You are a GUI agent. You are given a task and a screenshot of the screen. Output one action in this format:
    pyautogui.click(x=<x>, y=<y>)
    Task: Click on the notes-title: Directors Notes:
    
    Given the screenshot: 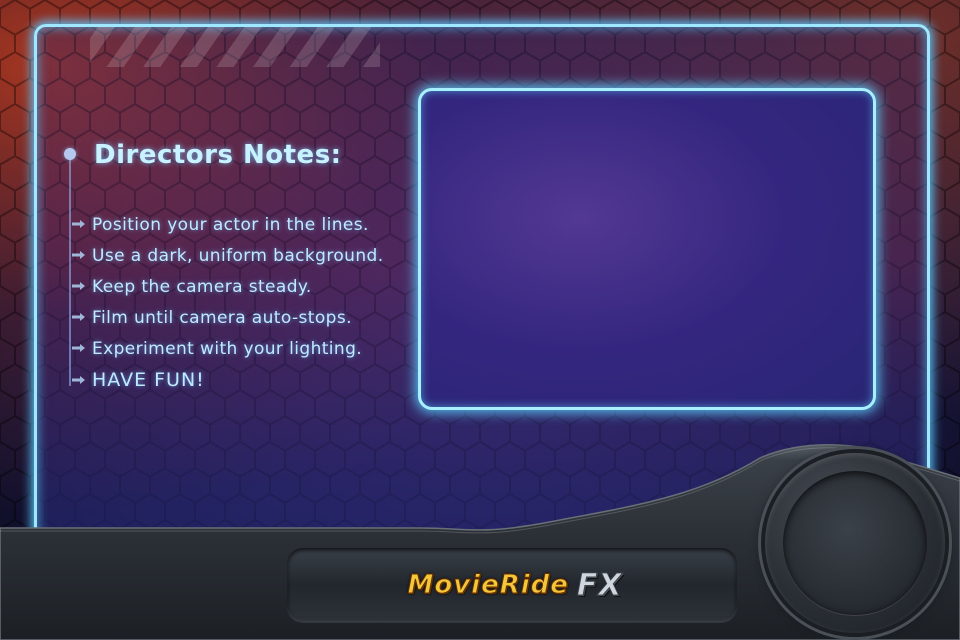 What is the action you would take?
    pyautogui.click(x=218, y=155)
    